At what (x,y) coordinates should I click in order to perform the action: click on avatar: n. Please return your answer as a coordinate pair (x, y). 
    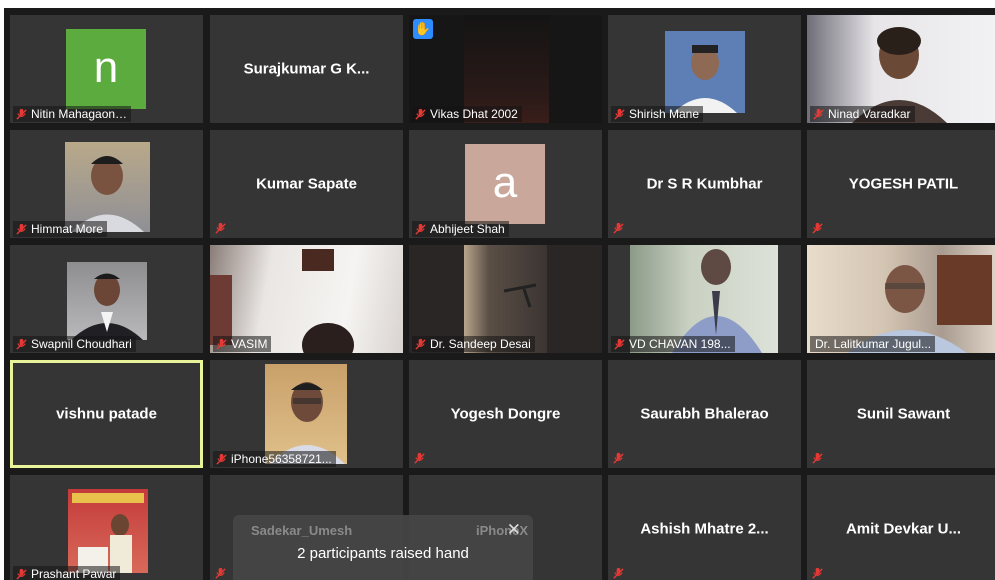
    Looking at the image, I should click on (106, 69).